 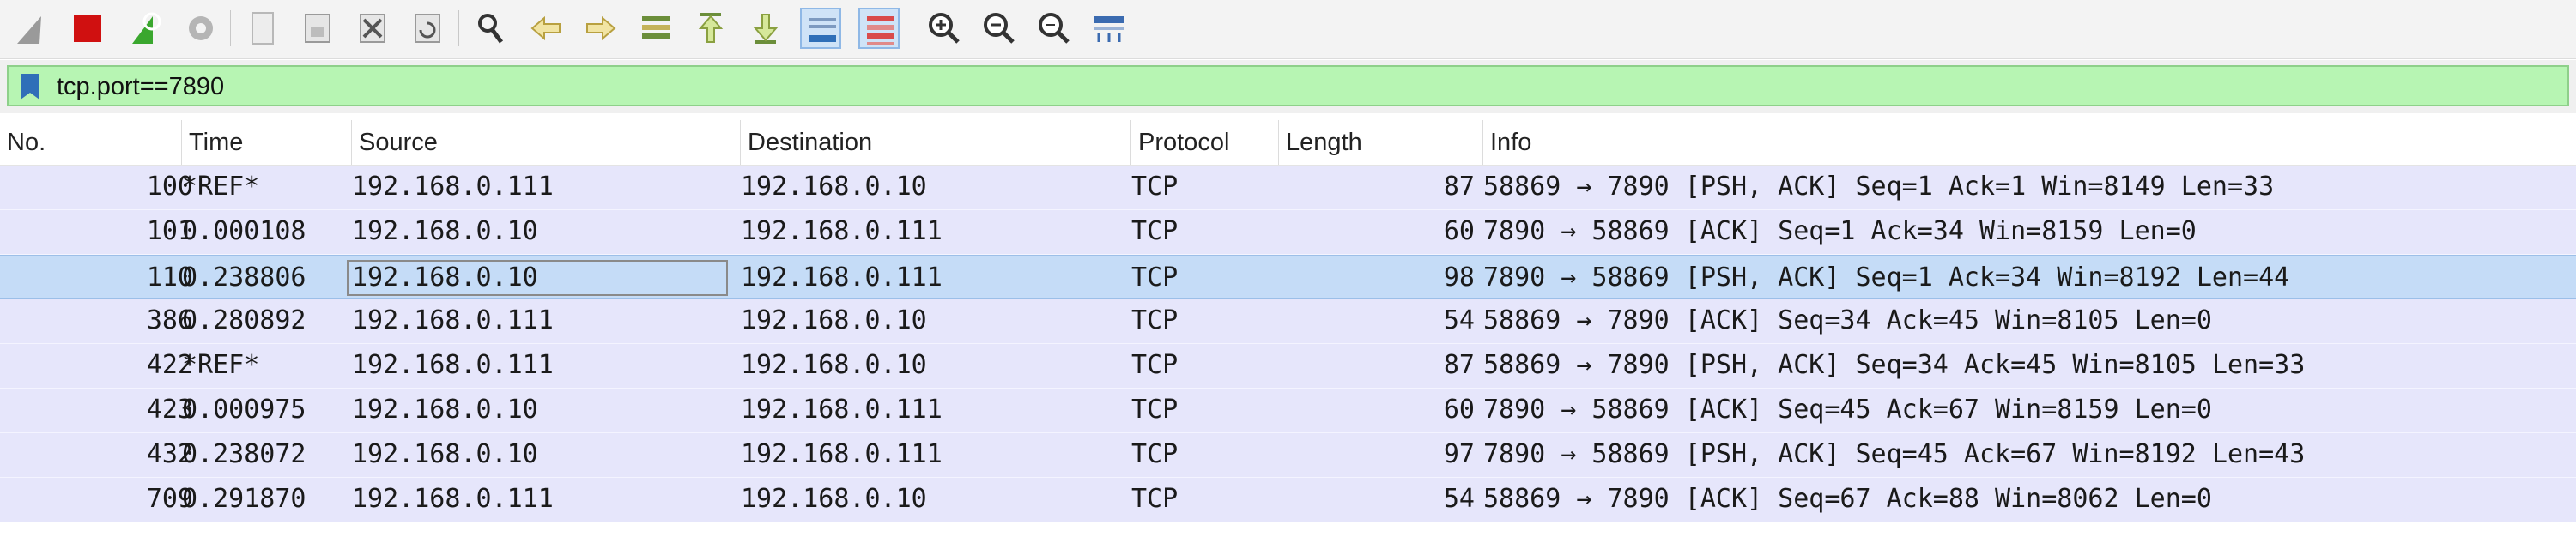 I want to click on packet-length: 98, so click(x=1459, y=277).